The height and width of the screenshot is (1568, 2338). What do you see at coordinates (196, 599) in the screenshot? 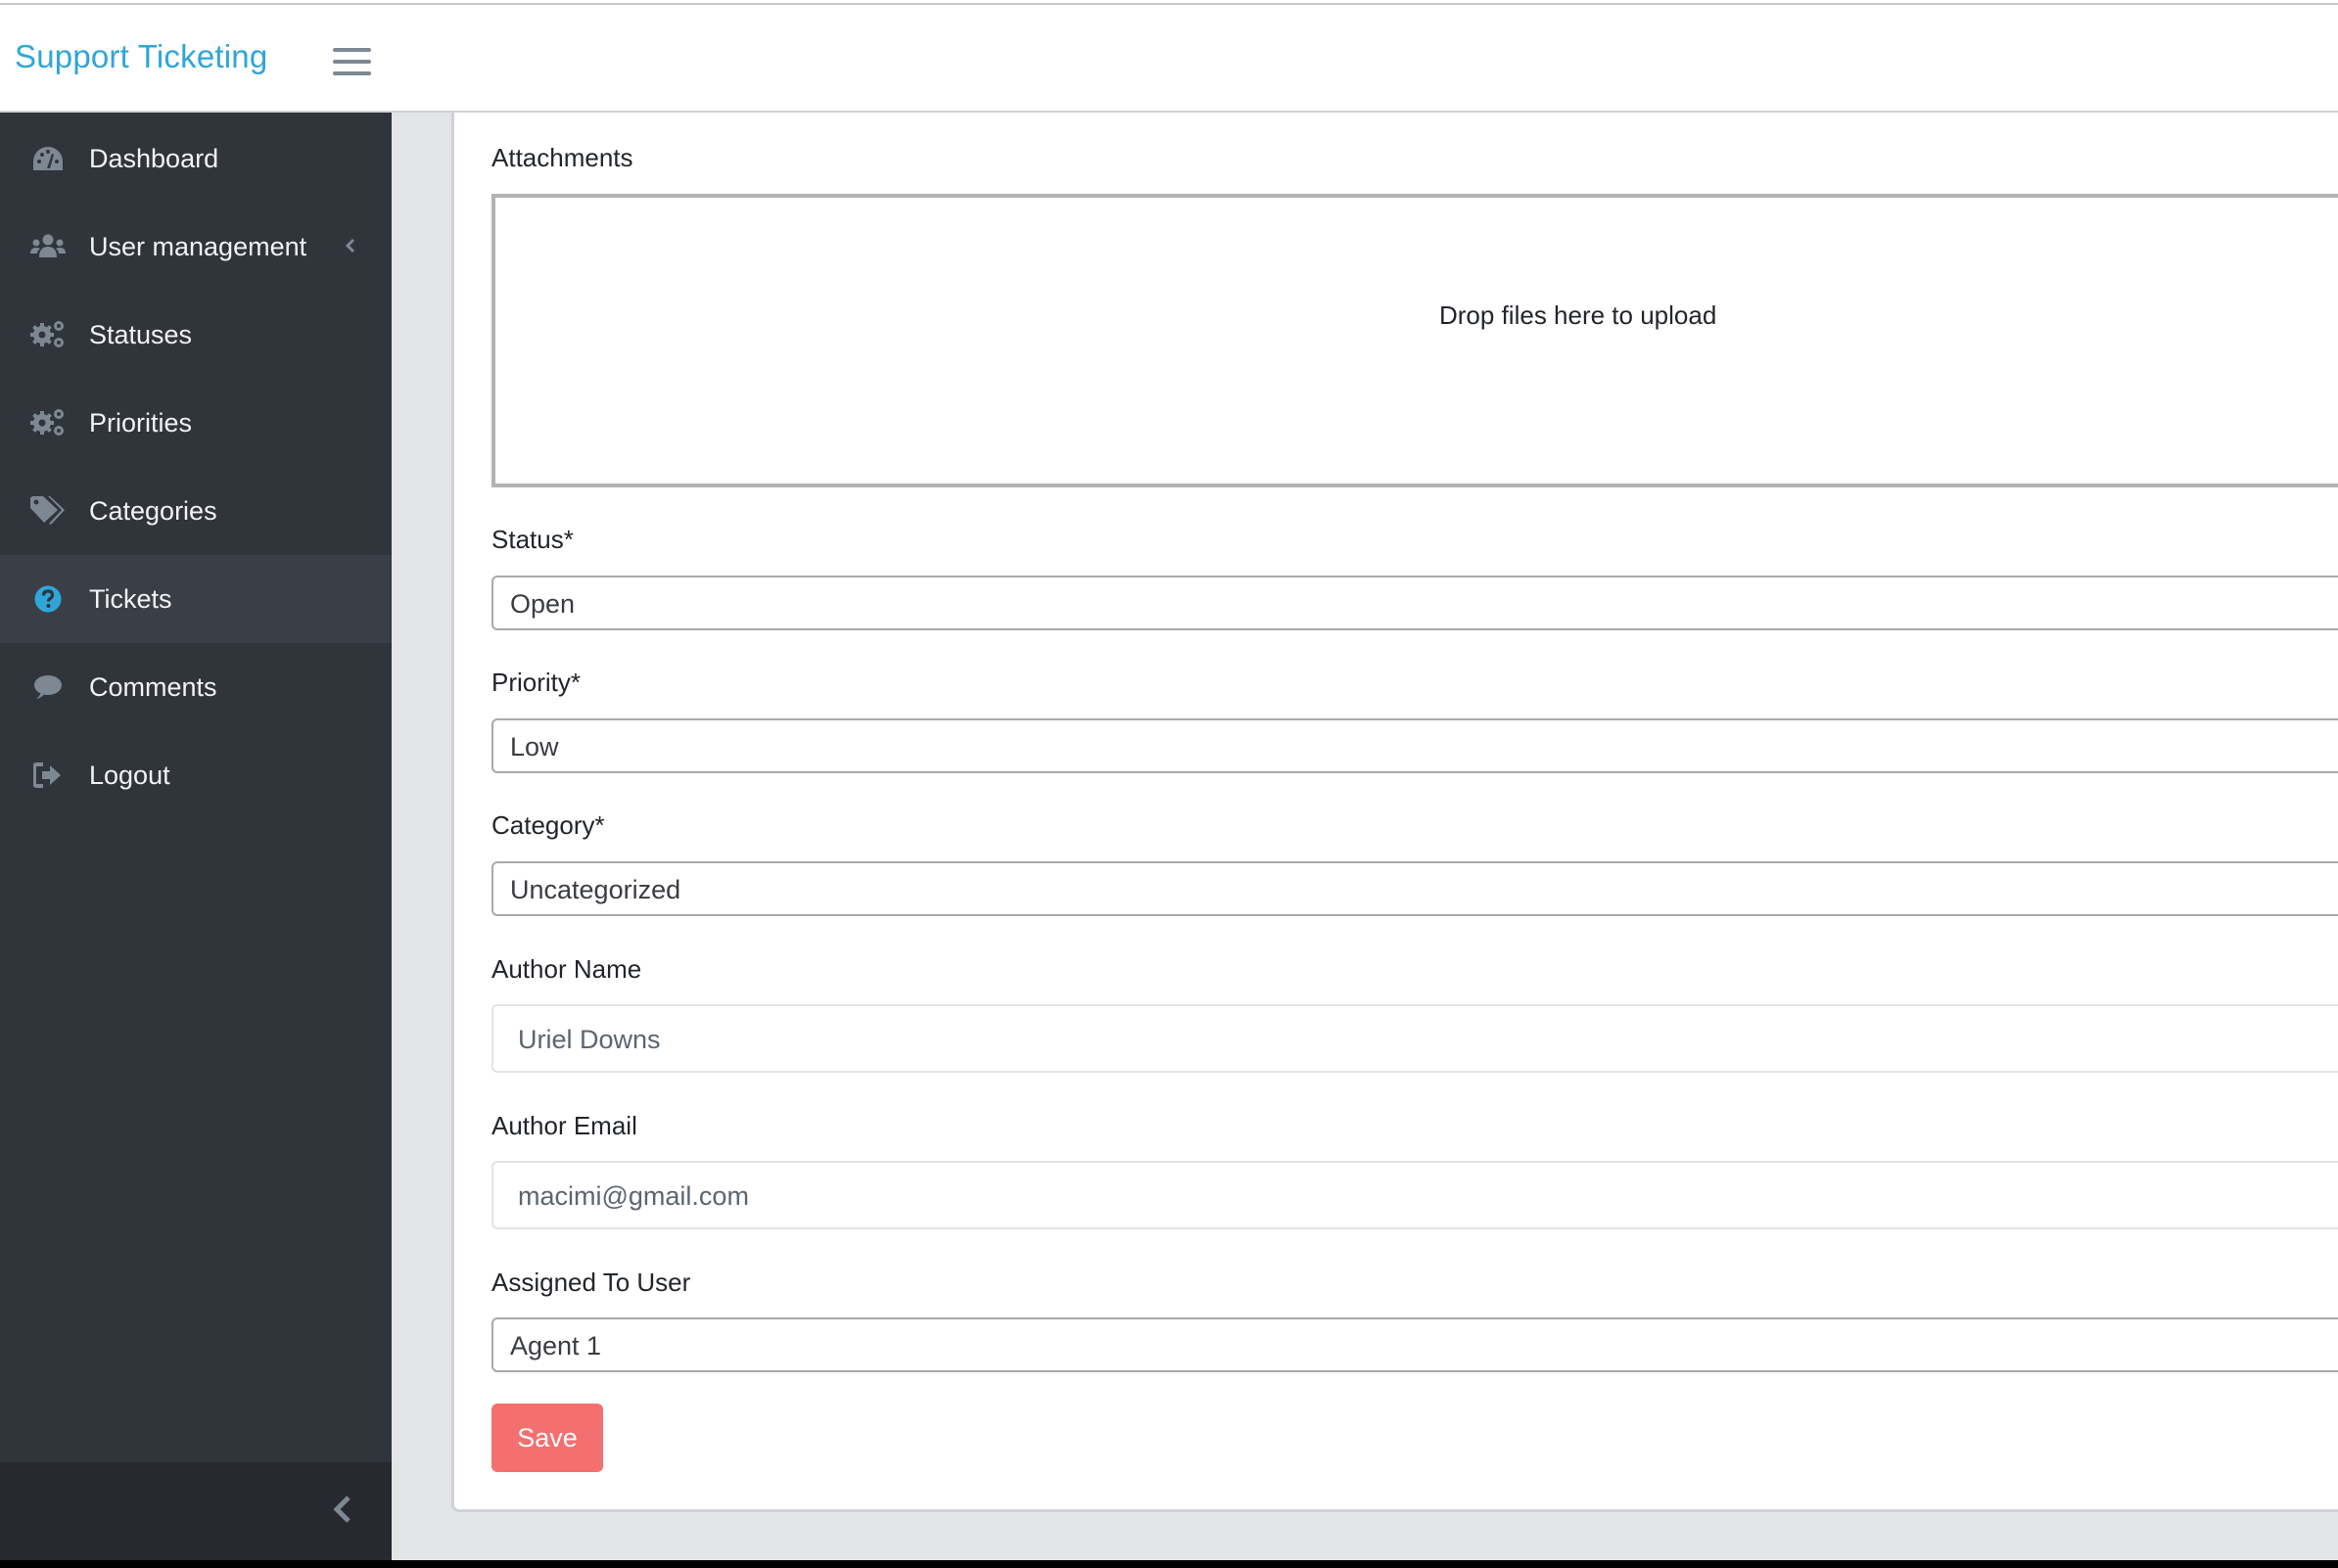
I see `sidebar-item-tickets: Tickets` at bounding box center [196, 599].